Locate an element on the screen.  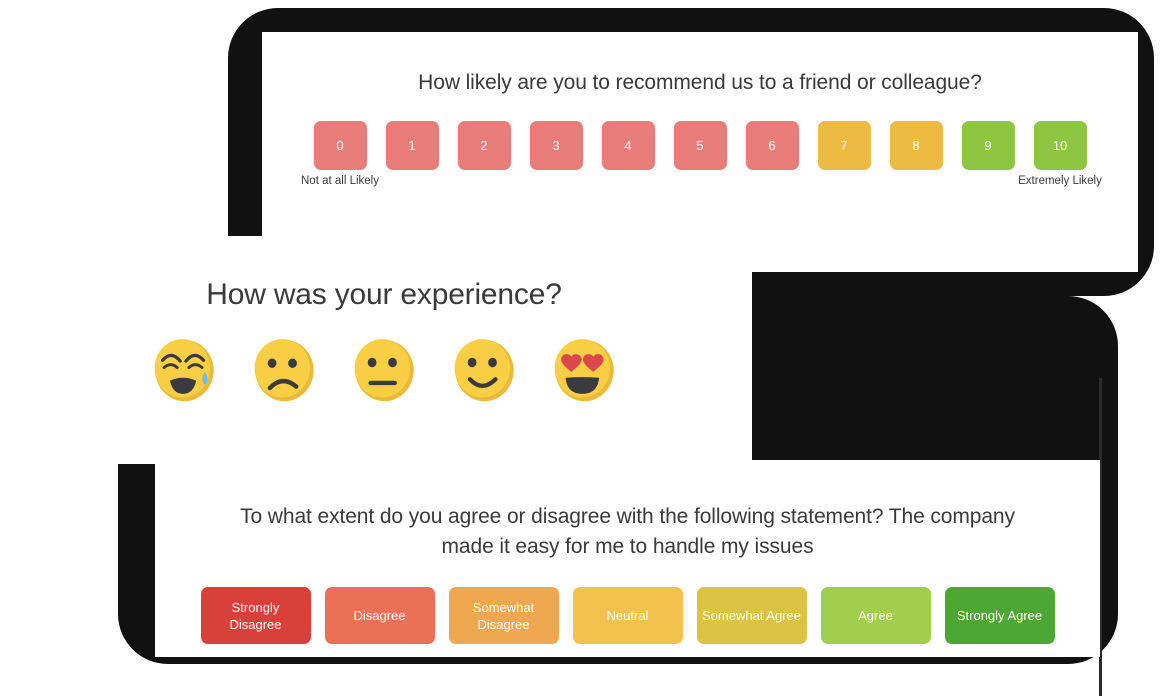
nps-button-9: 9 is located at coordinates (988, 145).